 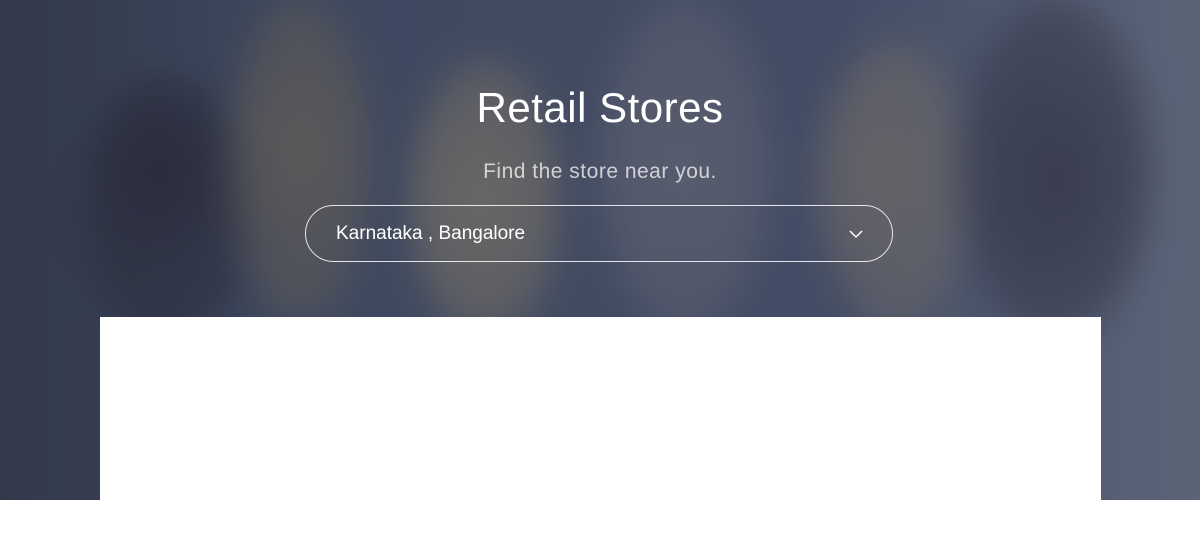 What do you see at coordinates (600, 107) in the screenshot?
I see `page-title: Retail Stores` at bounding box center [600, 107].